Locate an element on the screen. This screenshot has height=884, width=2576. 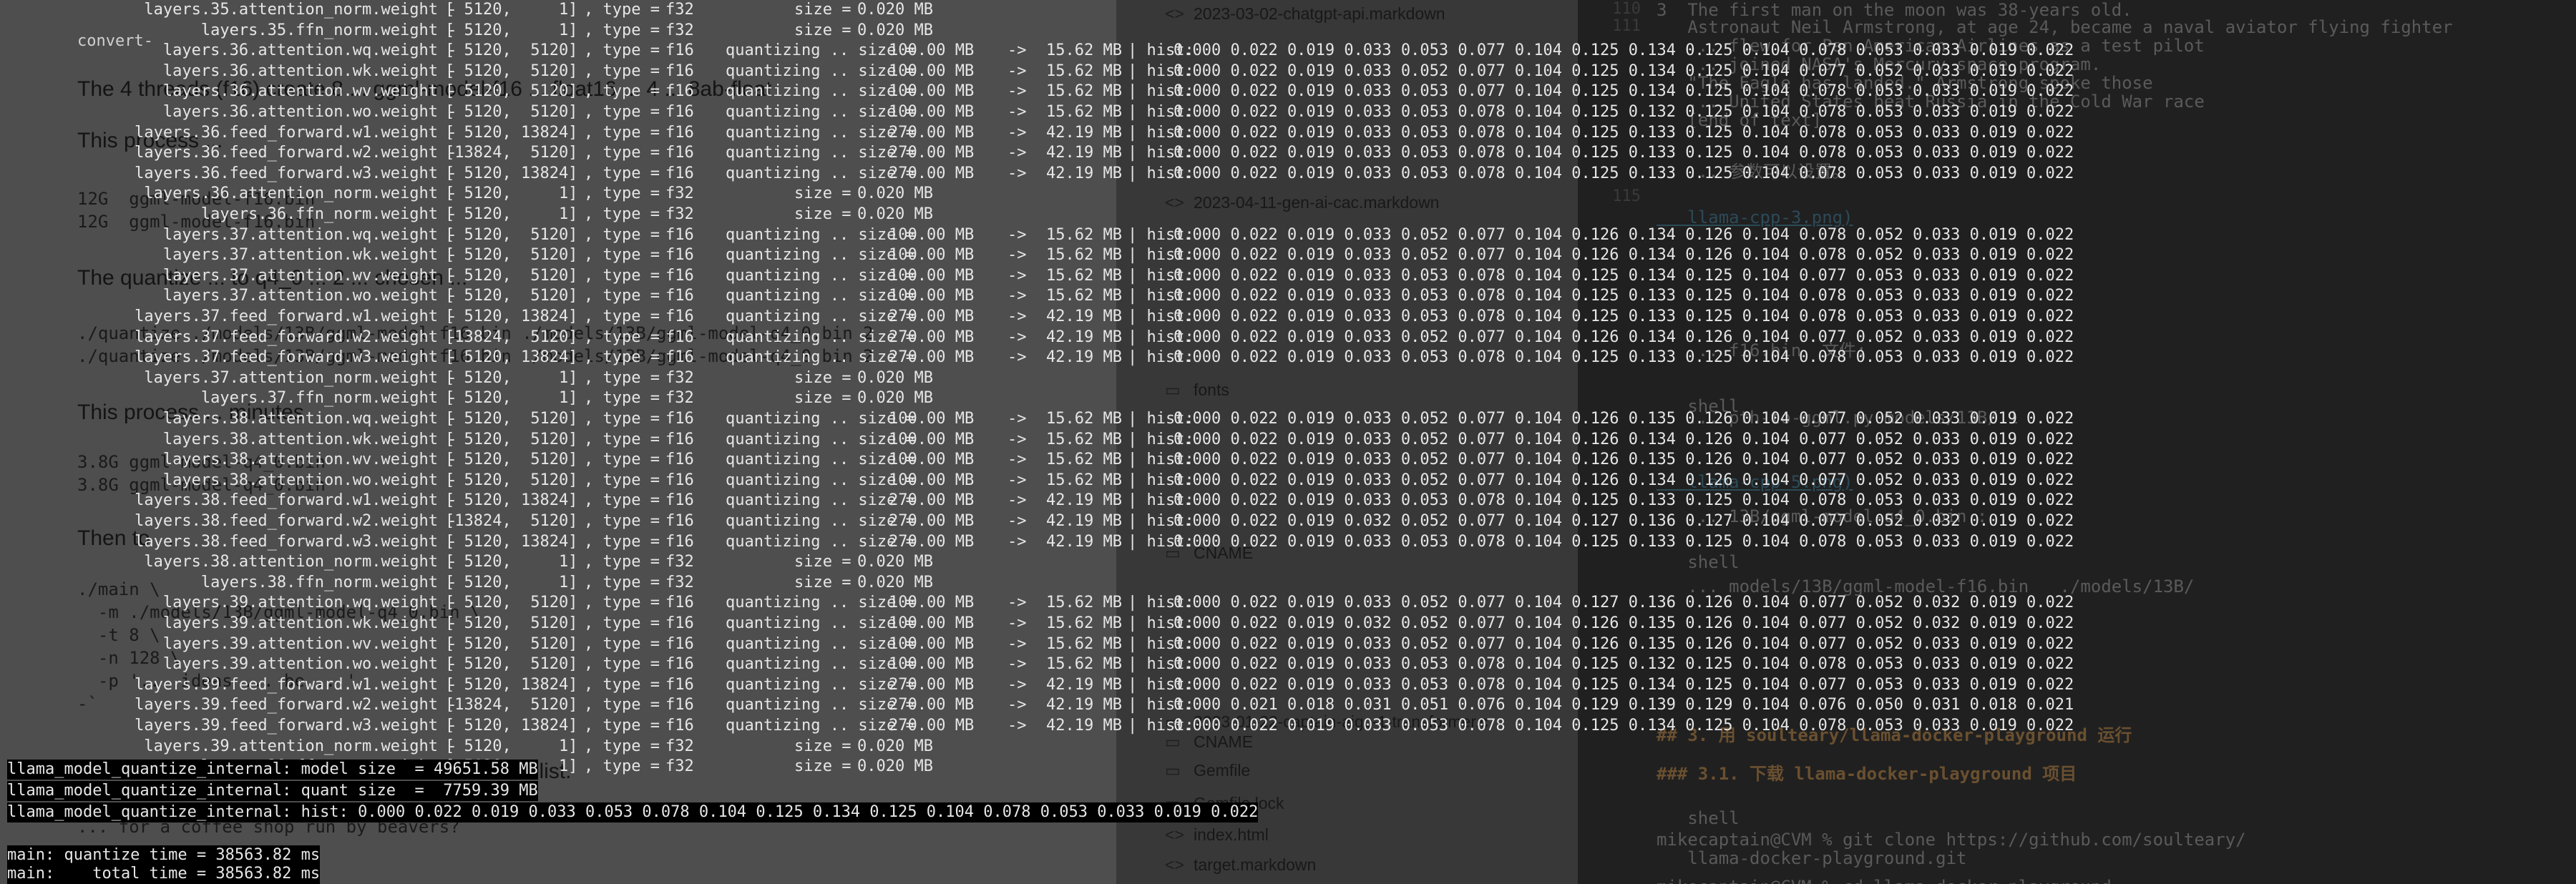
doc-code-line: -m ./models/13B/ggml-model-q4_0.bin \ is located at coordinates (279, 612).